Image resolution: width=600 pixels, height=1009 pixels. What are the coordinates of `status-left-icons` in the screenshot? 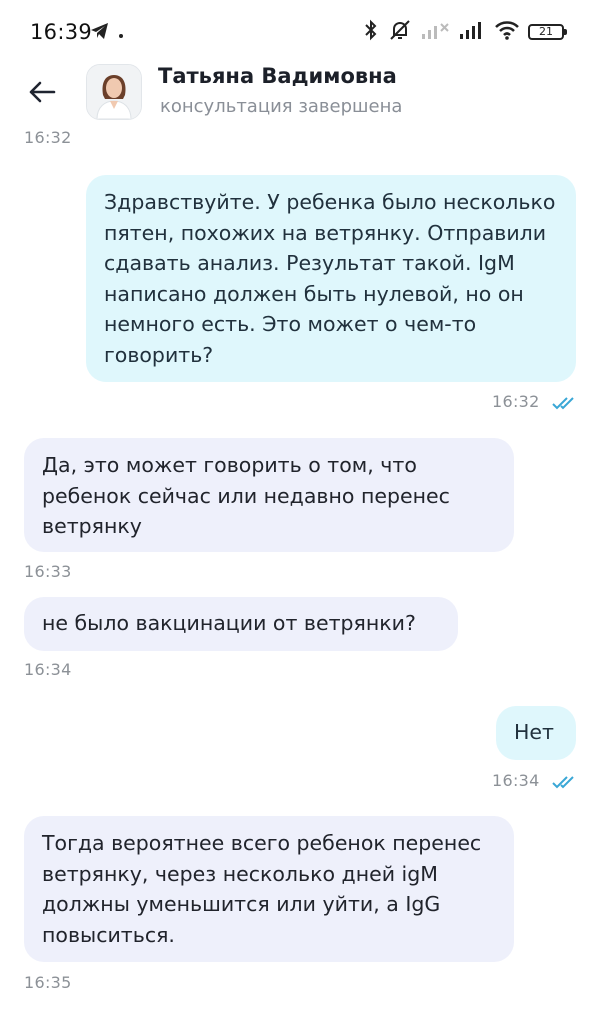 It's located at (107, 33).